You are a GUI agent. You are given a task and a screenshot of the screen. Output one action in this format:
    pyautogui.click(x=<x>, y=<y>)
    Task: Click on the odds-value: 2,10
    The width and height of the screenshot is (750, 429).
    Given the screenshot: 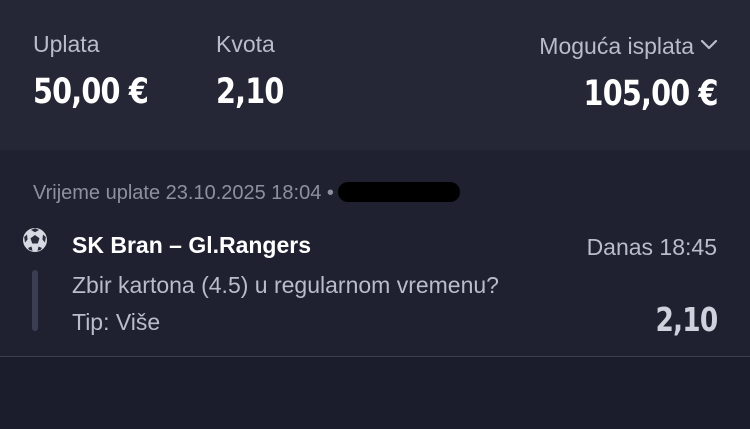 What is the action you would take?
    pyautogui.click(x=250, y=92)
    